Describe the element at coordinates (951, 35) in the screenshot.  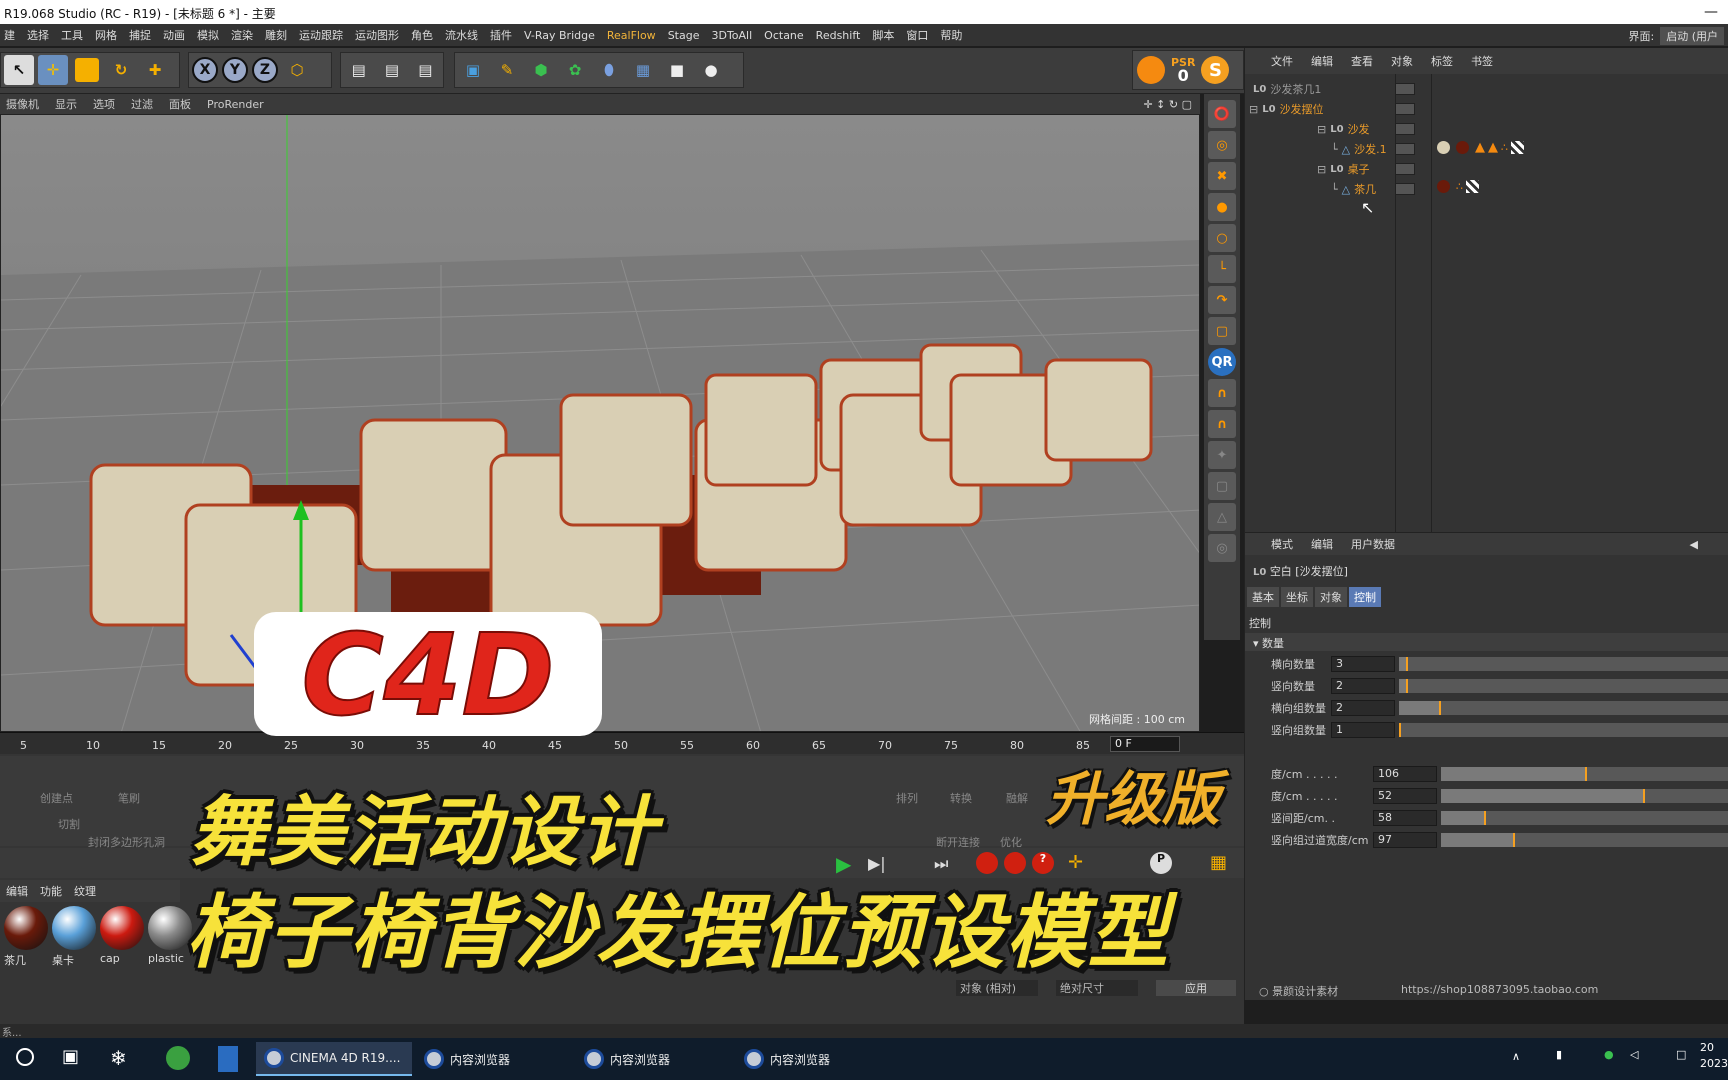
I see `menu-item: 帮助` at that location.